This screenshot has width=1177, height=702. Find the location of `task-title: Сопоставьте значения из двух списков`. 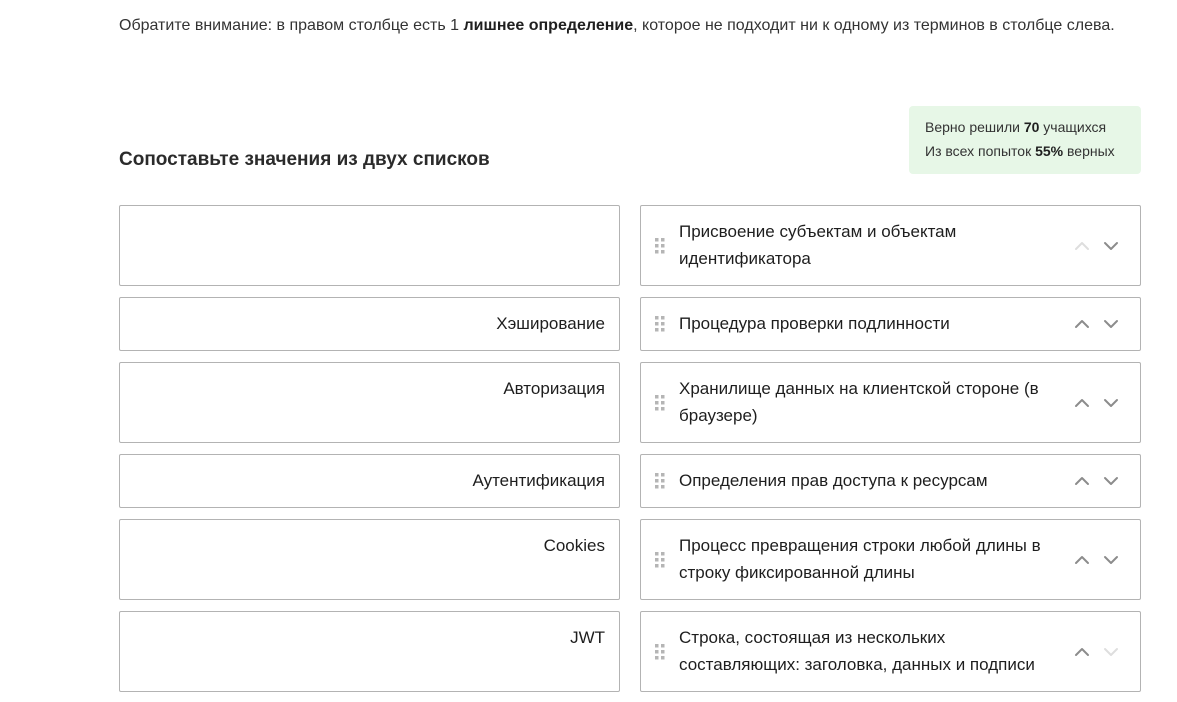

task-title: Сопоставьте значения из двух списков is located at coordinates (304, 159).